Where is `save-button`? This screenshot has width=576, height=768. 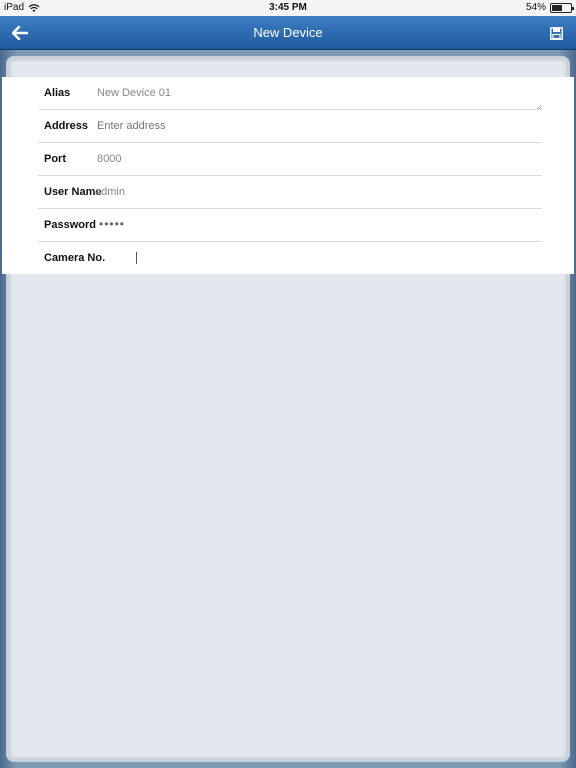
save-button is located at coordinates (556, 33).